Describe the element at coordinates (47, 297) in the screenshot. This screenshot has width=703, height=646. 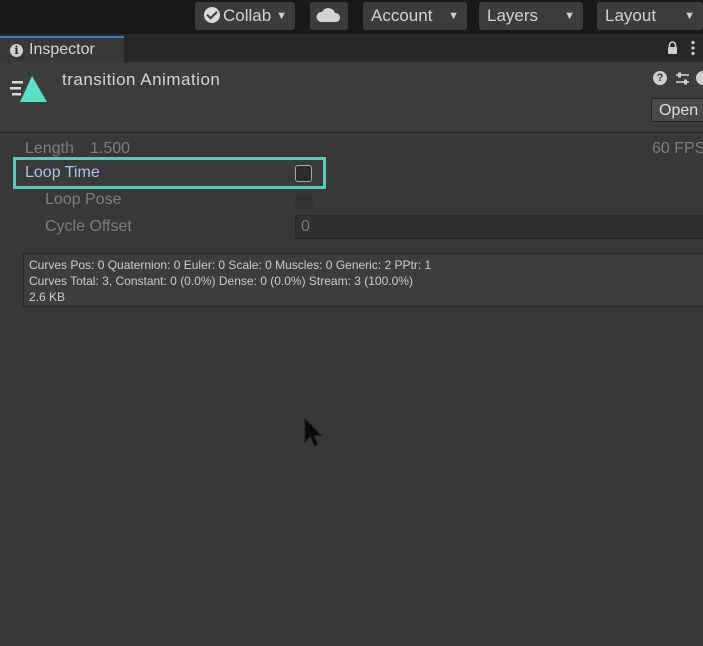
I see `curves-size-line: 2.6 KB` at that location.